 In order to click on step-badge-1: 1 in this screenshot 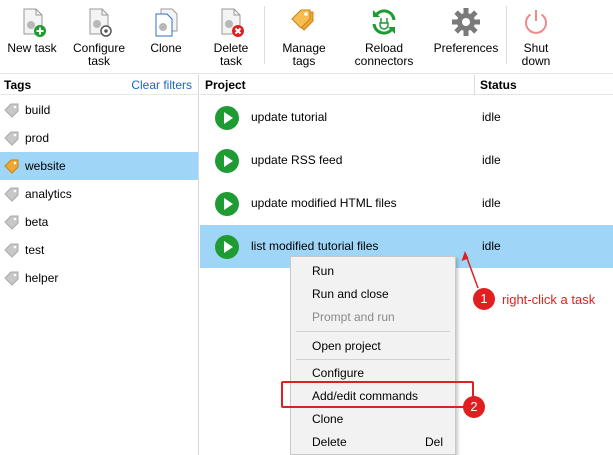, I will do `click(484, 299)`.